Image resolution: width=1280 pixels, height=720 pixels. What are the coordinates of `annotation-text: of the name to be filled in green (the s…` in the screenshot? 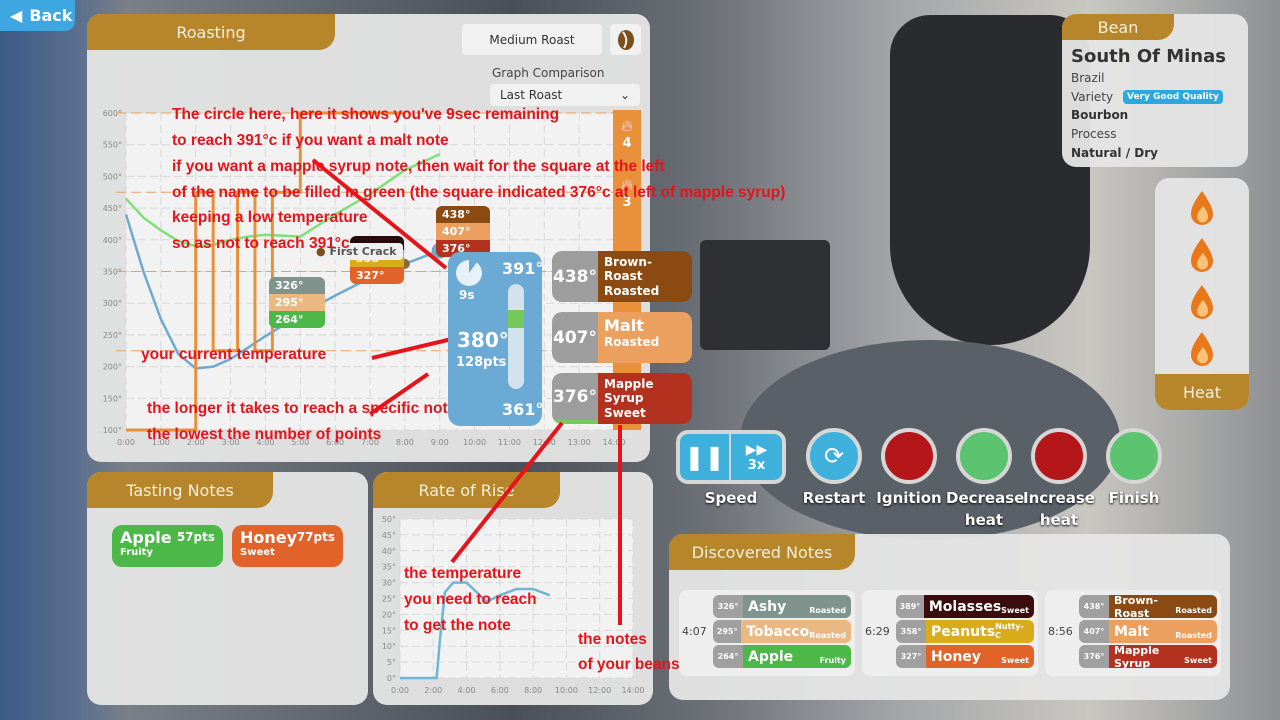 It's located at (479, 192).